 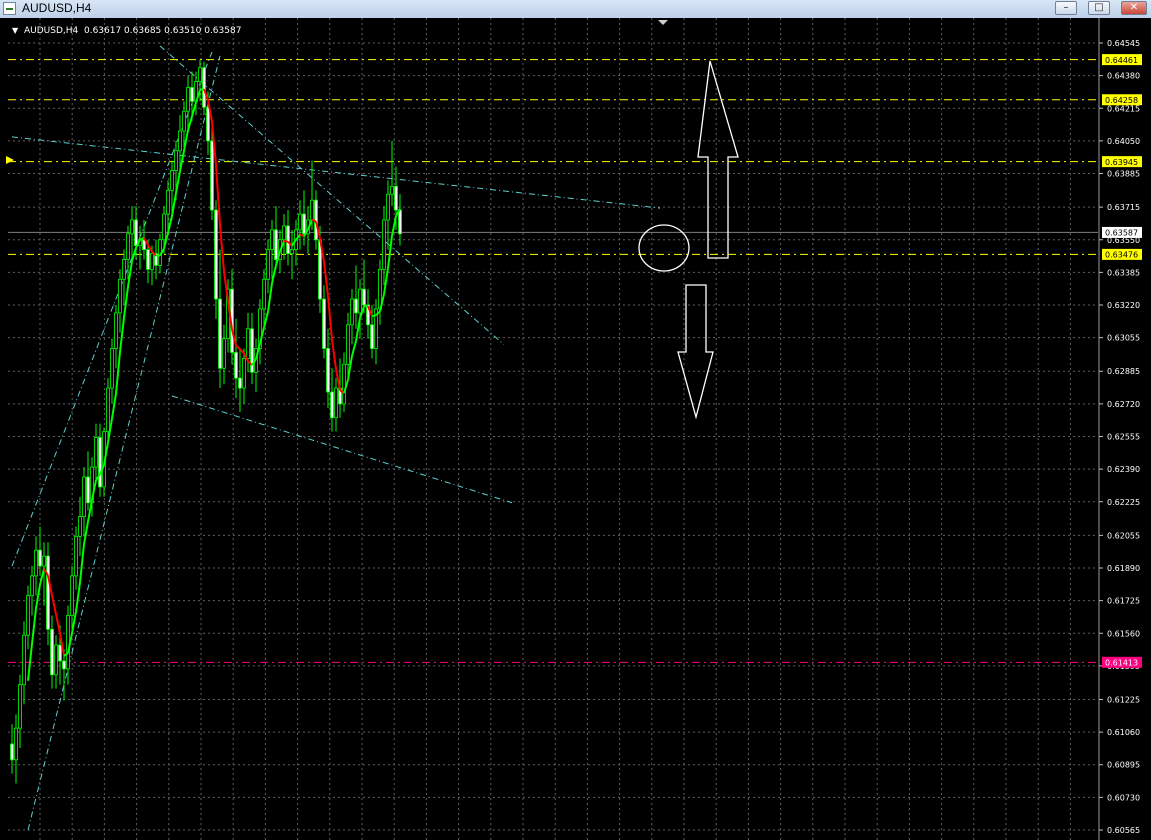 I want to click on price-tick-label: 0.61890, so click(x=1123, y=568).